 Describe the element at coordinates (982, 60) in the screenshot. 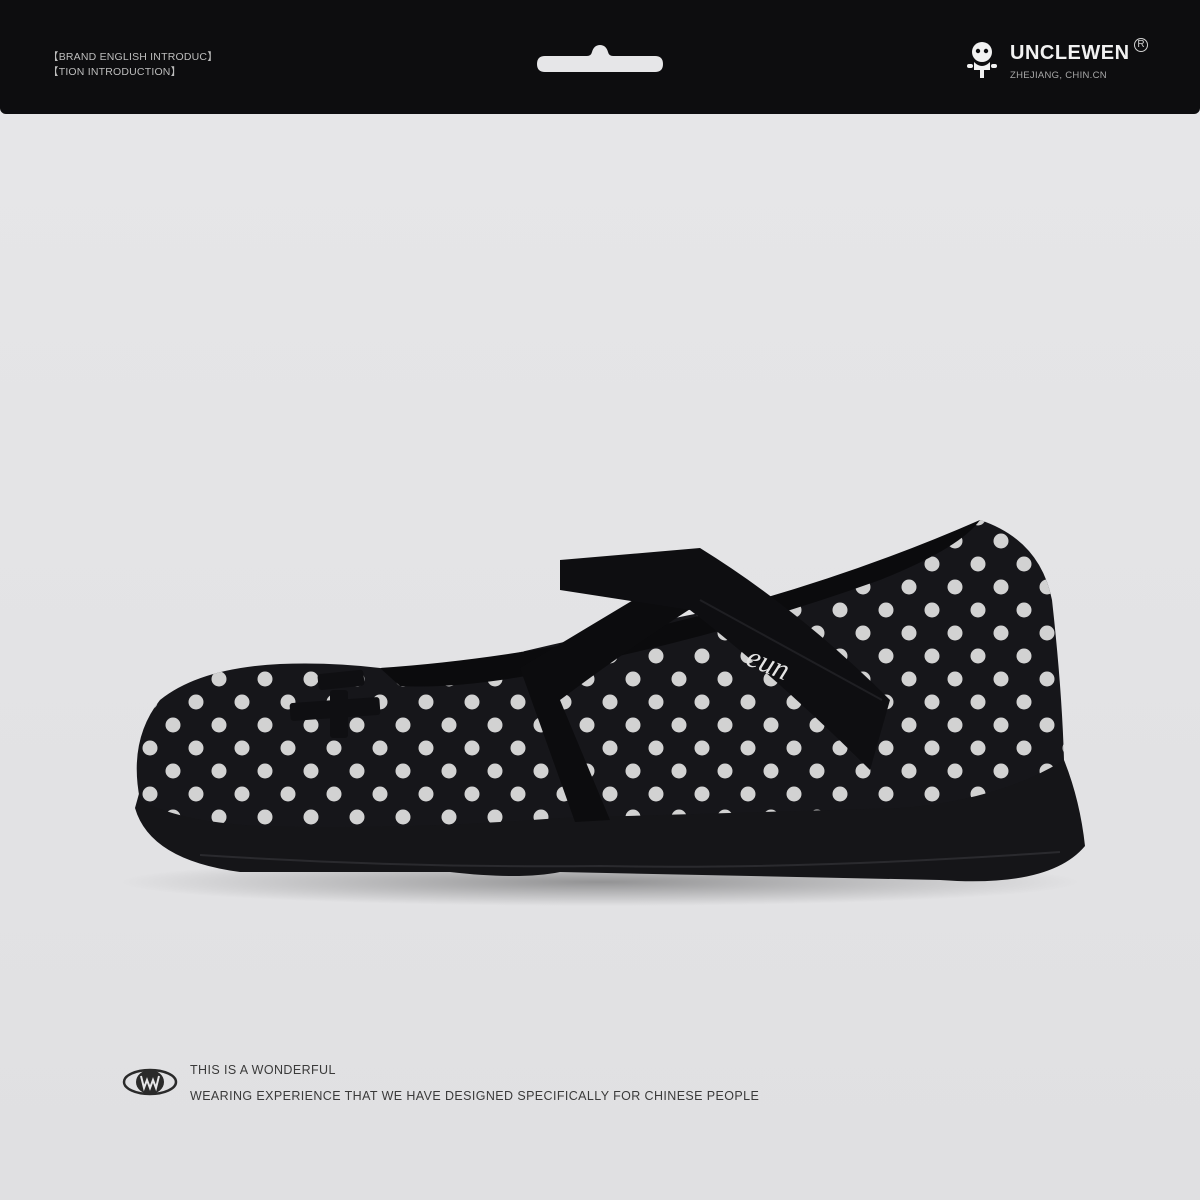

I see `brand-mascot-icon` at that location.